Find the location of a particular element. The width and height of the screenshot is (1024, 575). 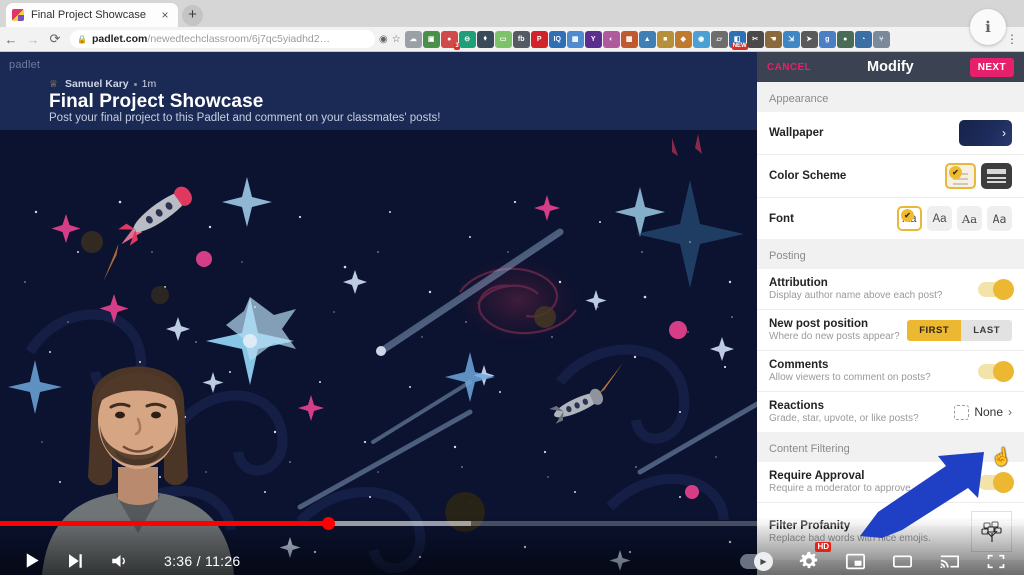

settings-button: HD is located at coordinates (815, 556).